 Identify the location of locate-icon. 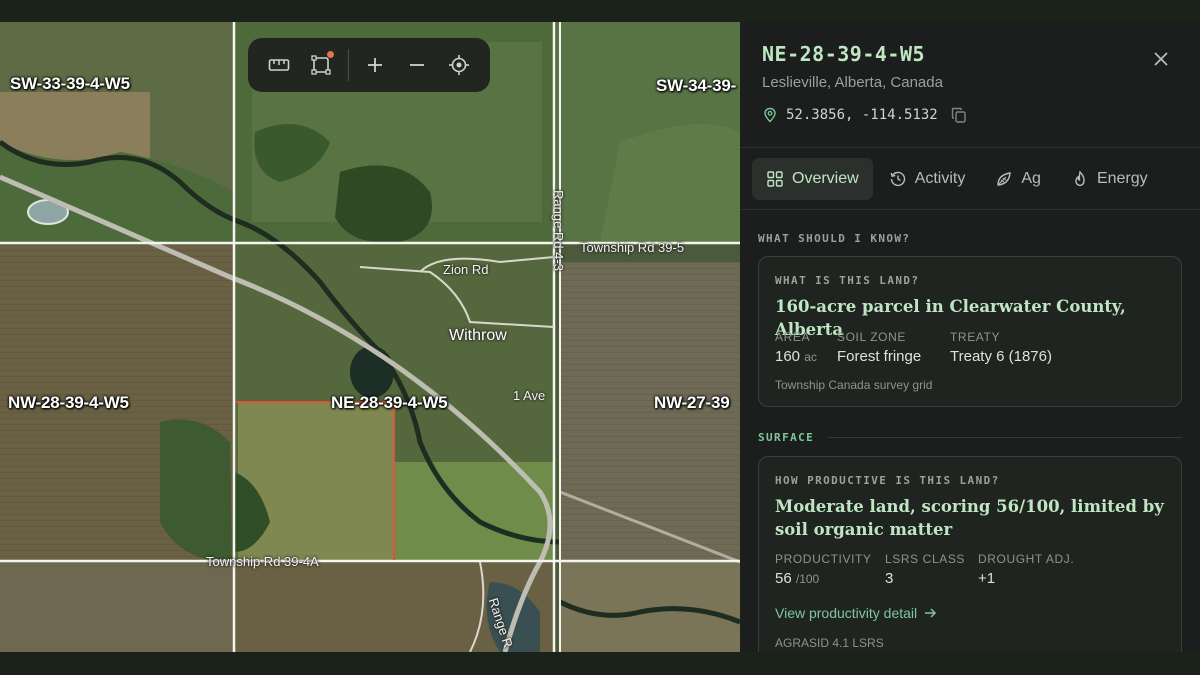
(459, 65).